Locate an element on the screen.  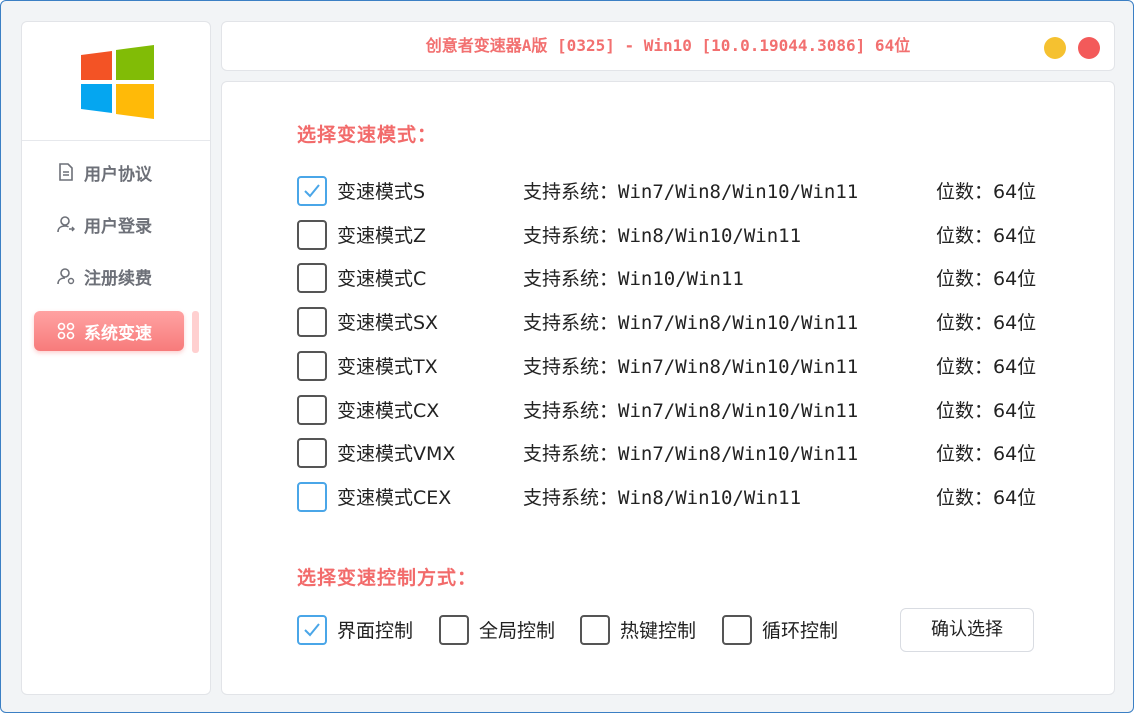
control-label: 循环控制 is located at coordinates (800, 631).